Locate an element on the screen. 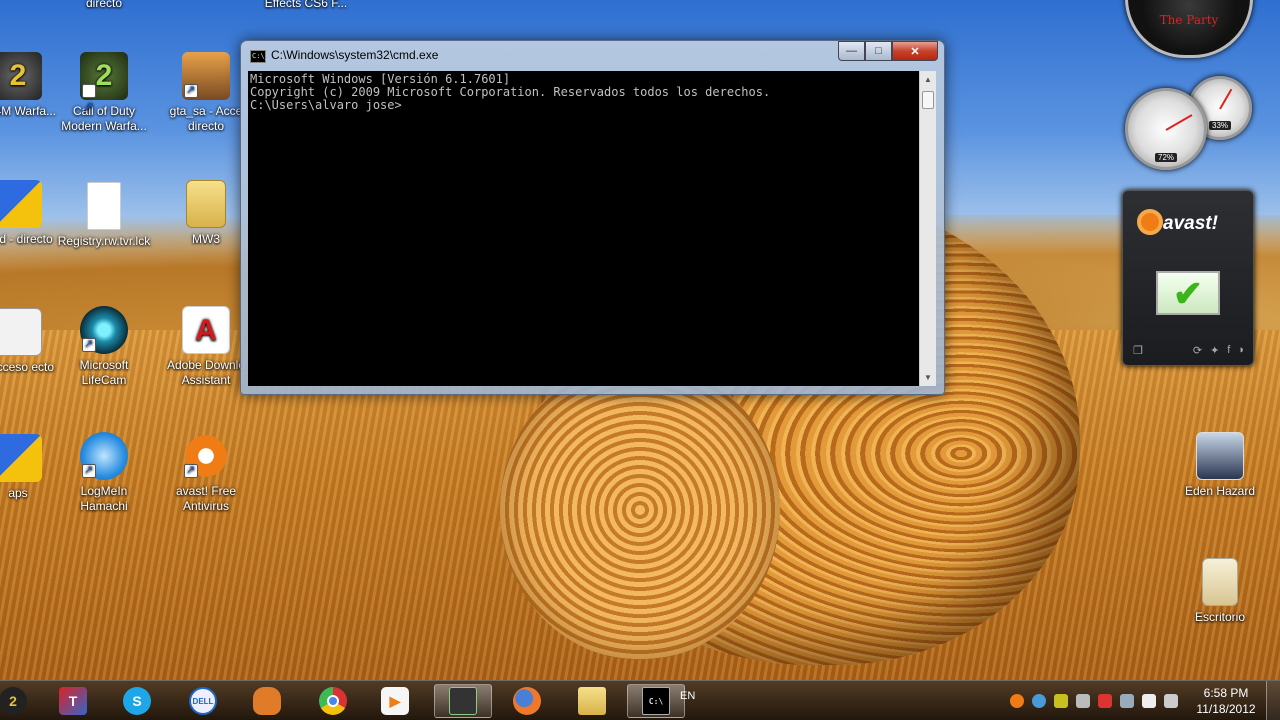  desktop-icon-label: Registry.rw.tvr.lck is located at coordinates (104, 241).